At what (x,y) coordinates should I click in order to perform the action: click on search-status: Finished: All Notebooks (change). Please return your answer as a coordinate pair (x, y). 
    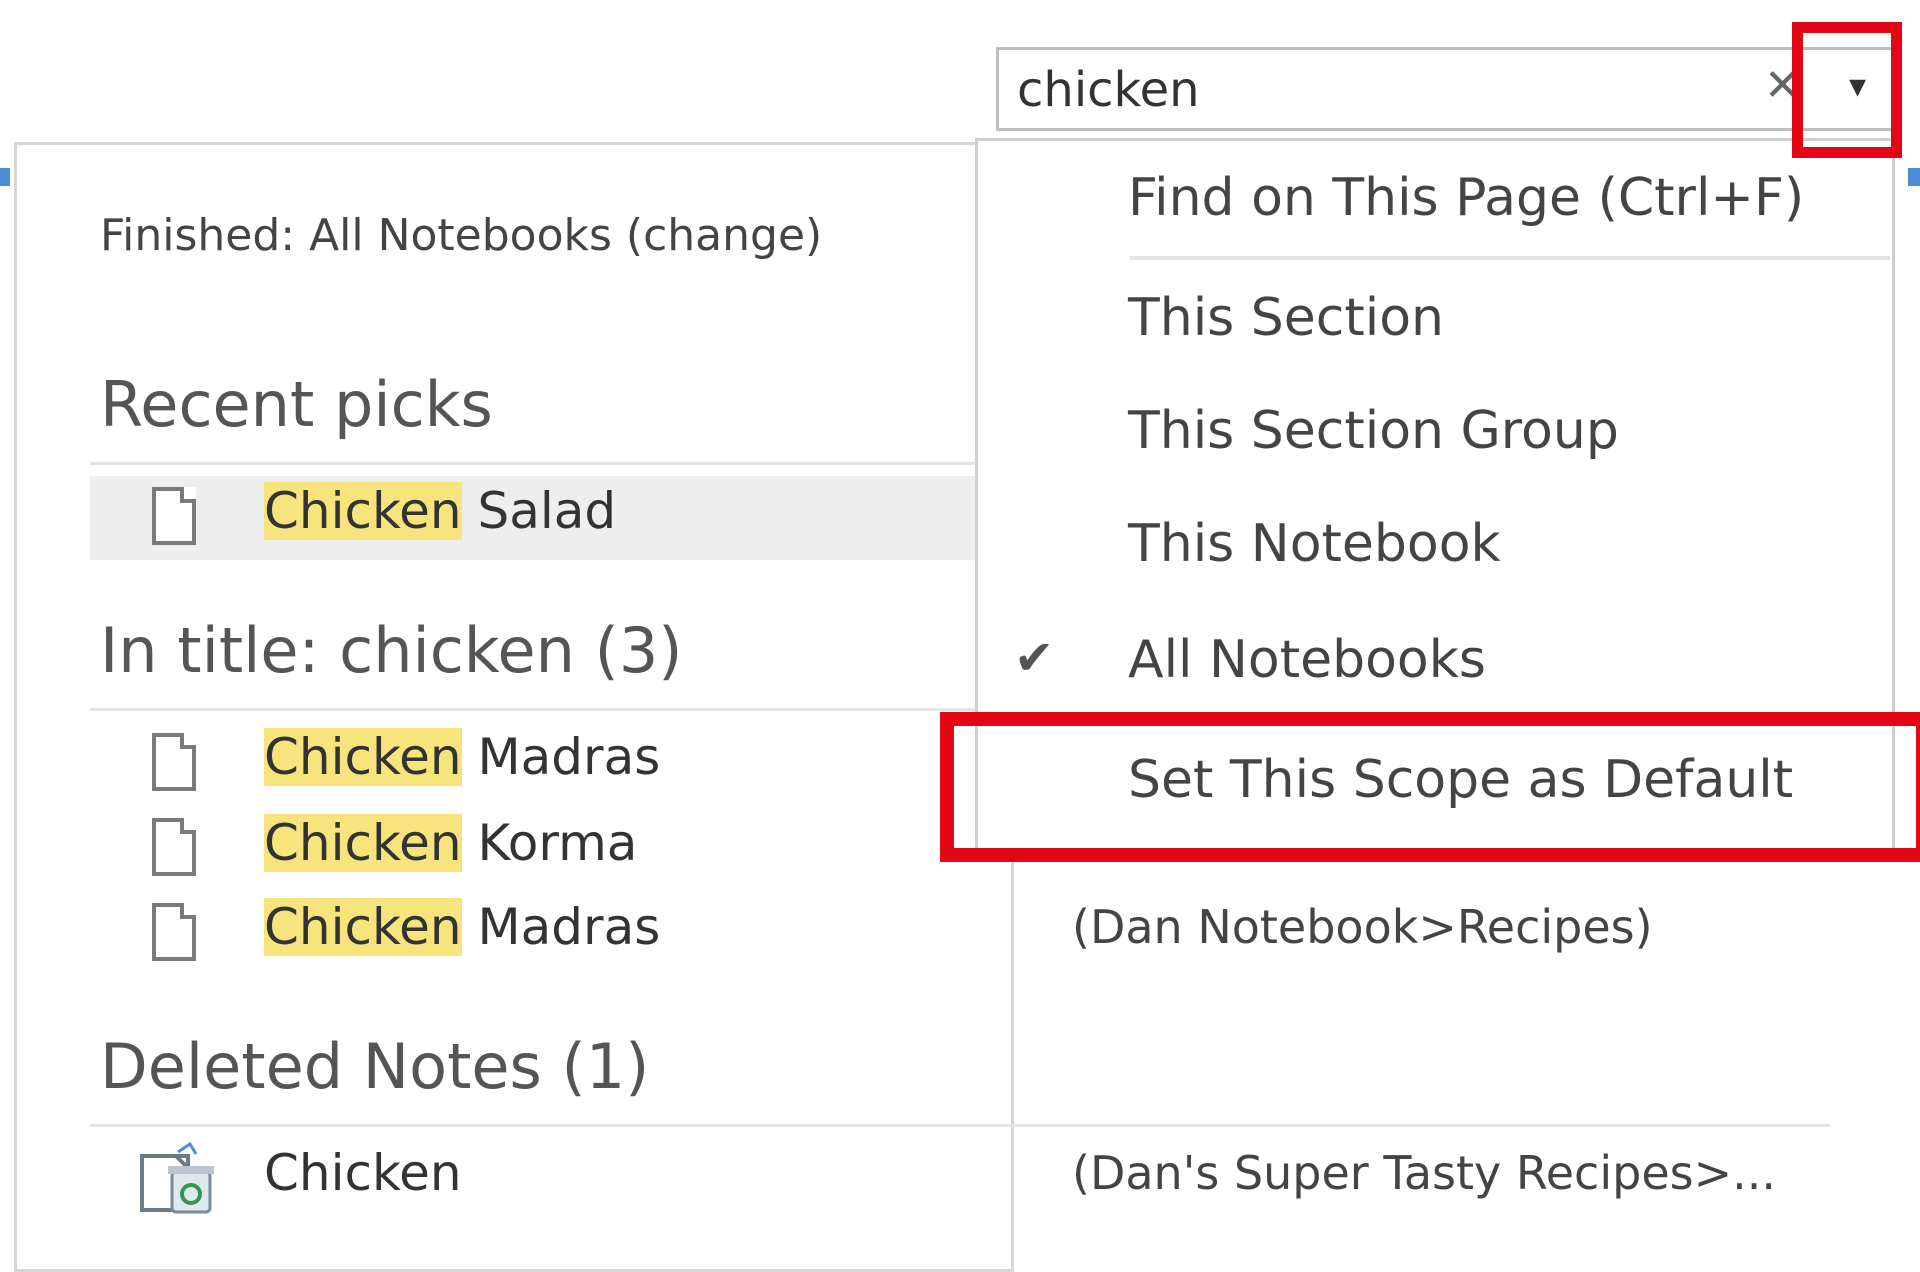
    Looking at the image, I should click on (461, 235).